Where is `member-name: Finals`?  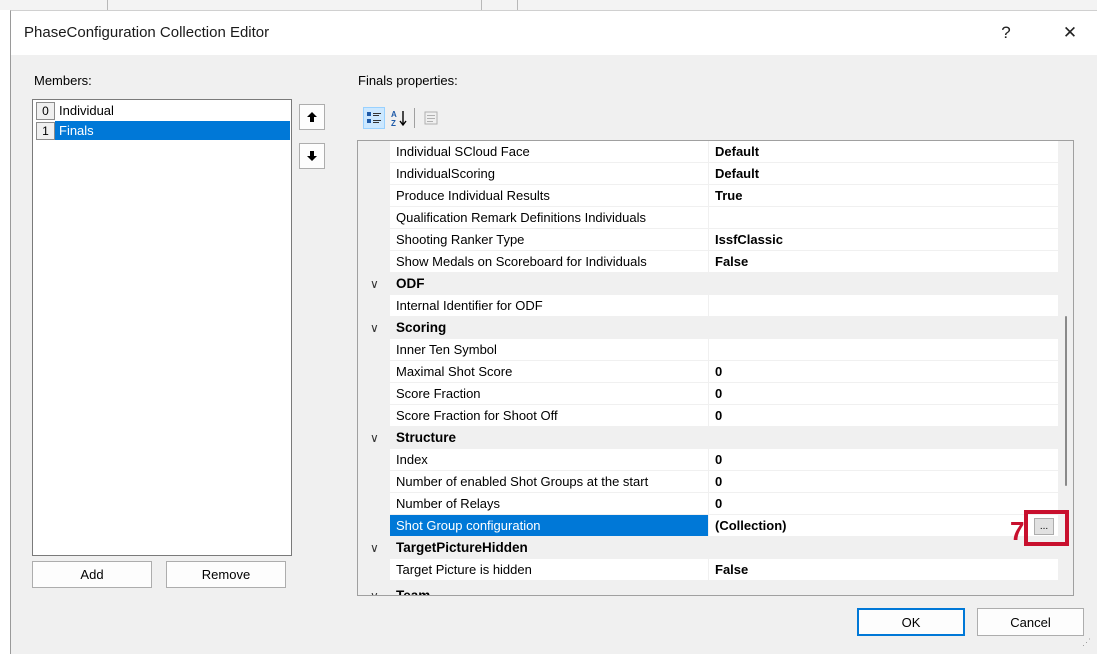
member-name: Finals is located at coordinates (76, 130).